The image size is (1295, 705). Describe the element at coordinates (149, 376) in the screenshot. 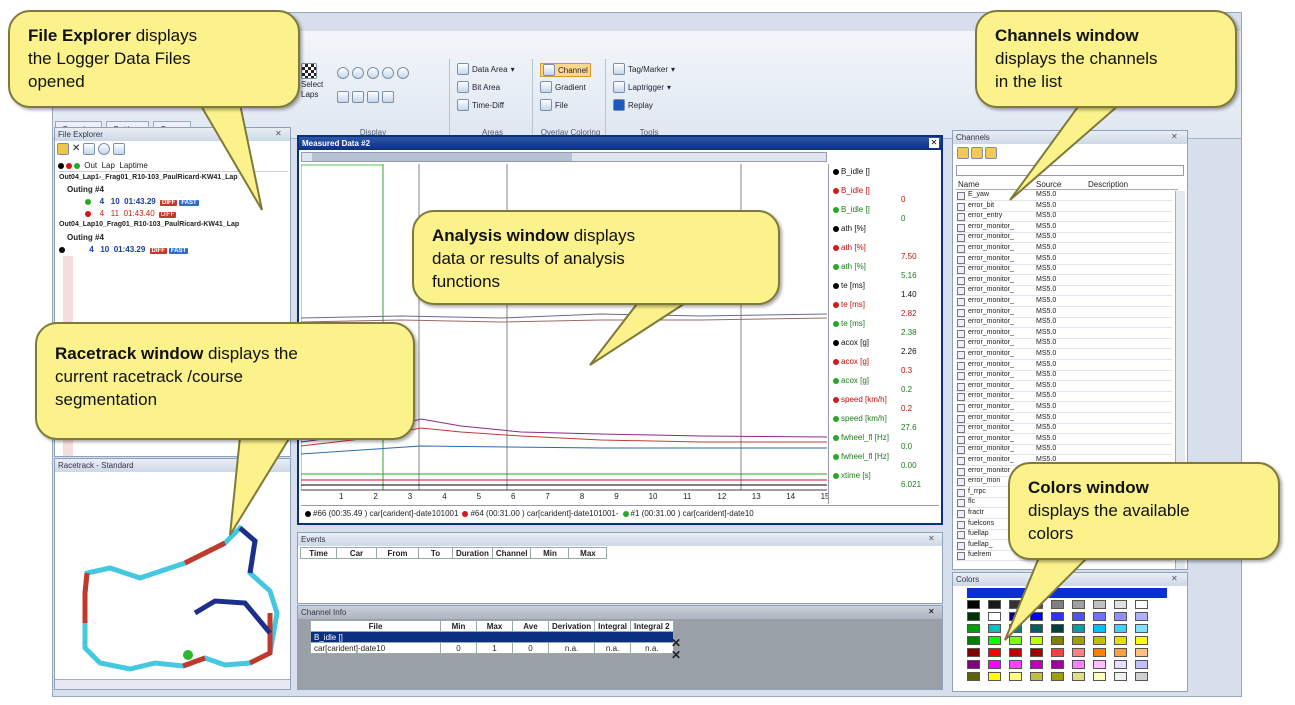

I see `callout-text: current racetrack /course` at that location.